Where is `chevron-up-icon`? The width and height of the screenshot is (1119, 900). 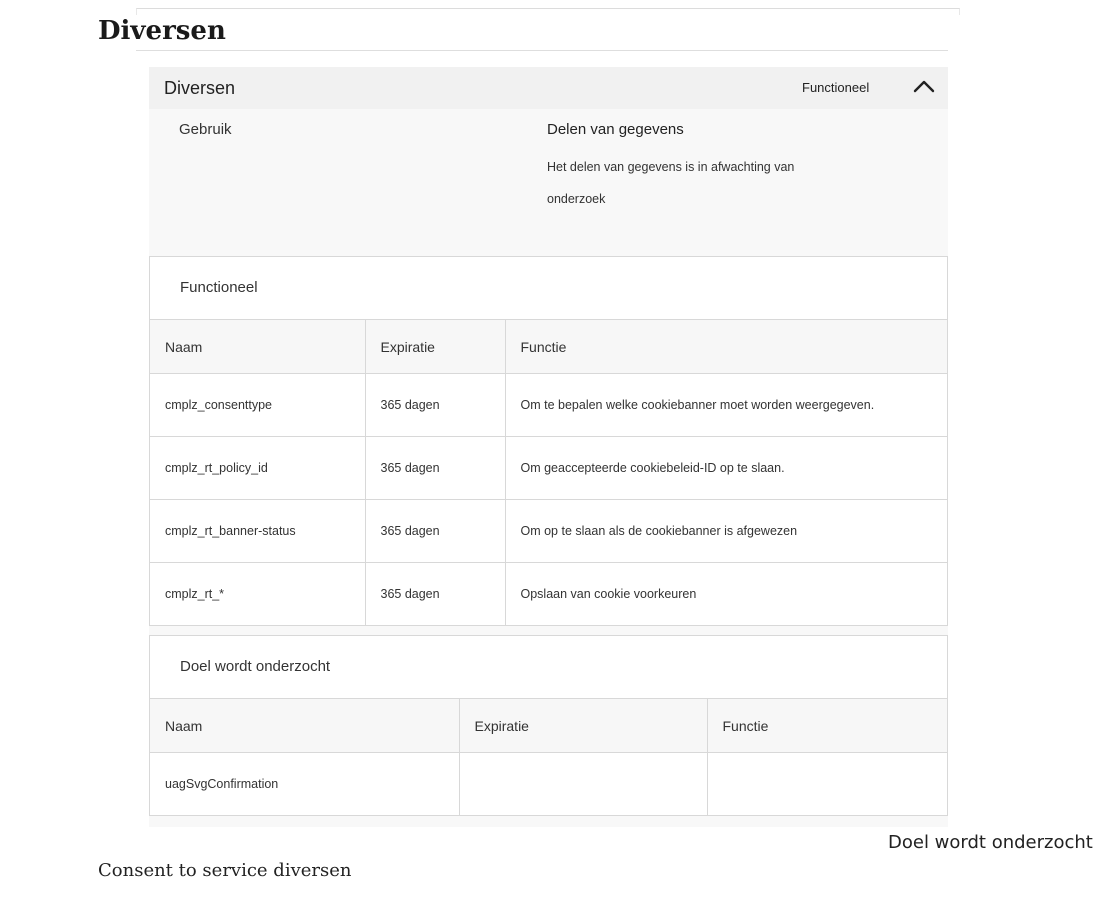 chevron-up-icon is located at coordinates (924, 87).